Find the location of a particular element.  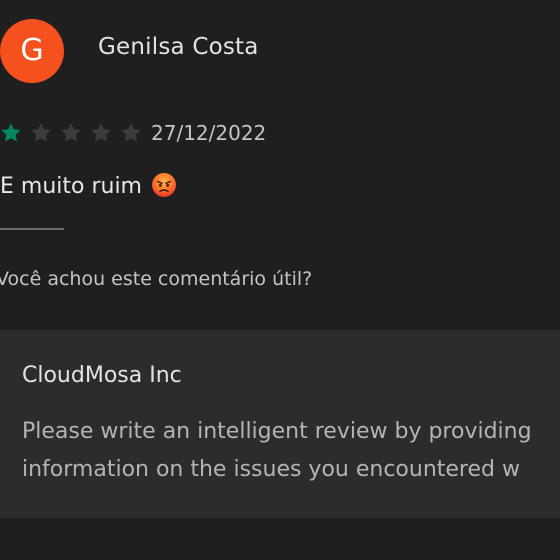

star-rating is located at coordinates (73, 133).